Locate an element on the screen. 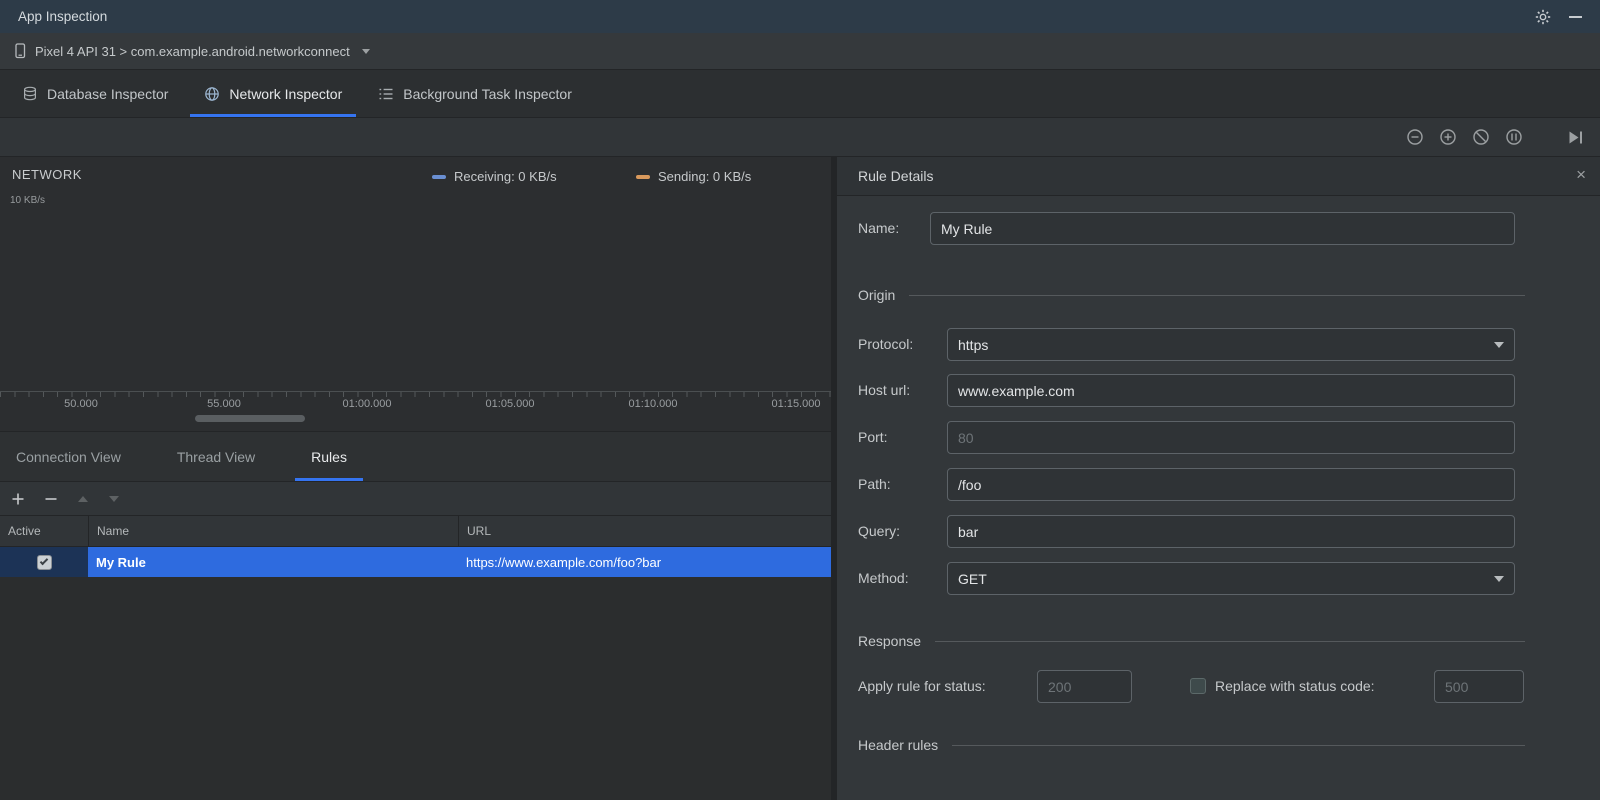  x-tick: 55.000 is located at coordinates (224, 404).